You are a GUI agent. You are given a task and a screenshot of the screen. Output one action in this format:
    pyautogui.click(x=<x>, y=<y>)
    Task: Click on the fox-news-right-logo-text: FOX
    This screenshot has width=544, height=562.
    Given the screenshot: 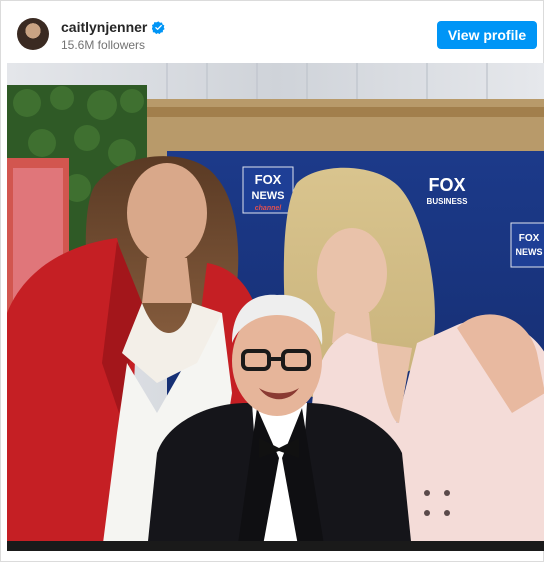 What is the action you would take?
    pyautogui.click(x=529, y=238)
    